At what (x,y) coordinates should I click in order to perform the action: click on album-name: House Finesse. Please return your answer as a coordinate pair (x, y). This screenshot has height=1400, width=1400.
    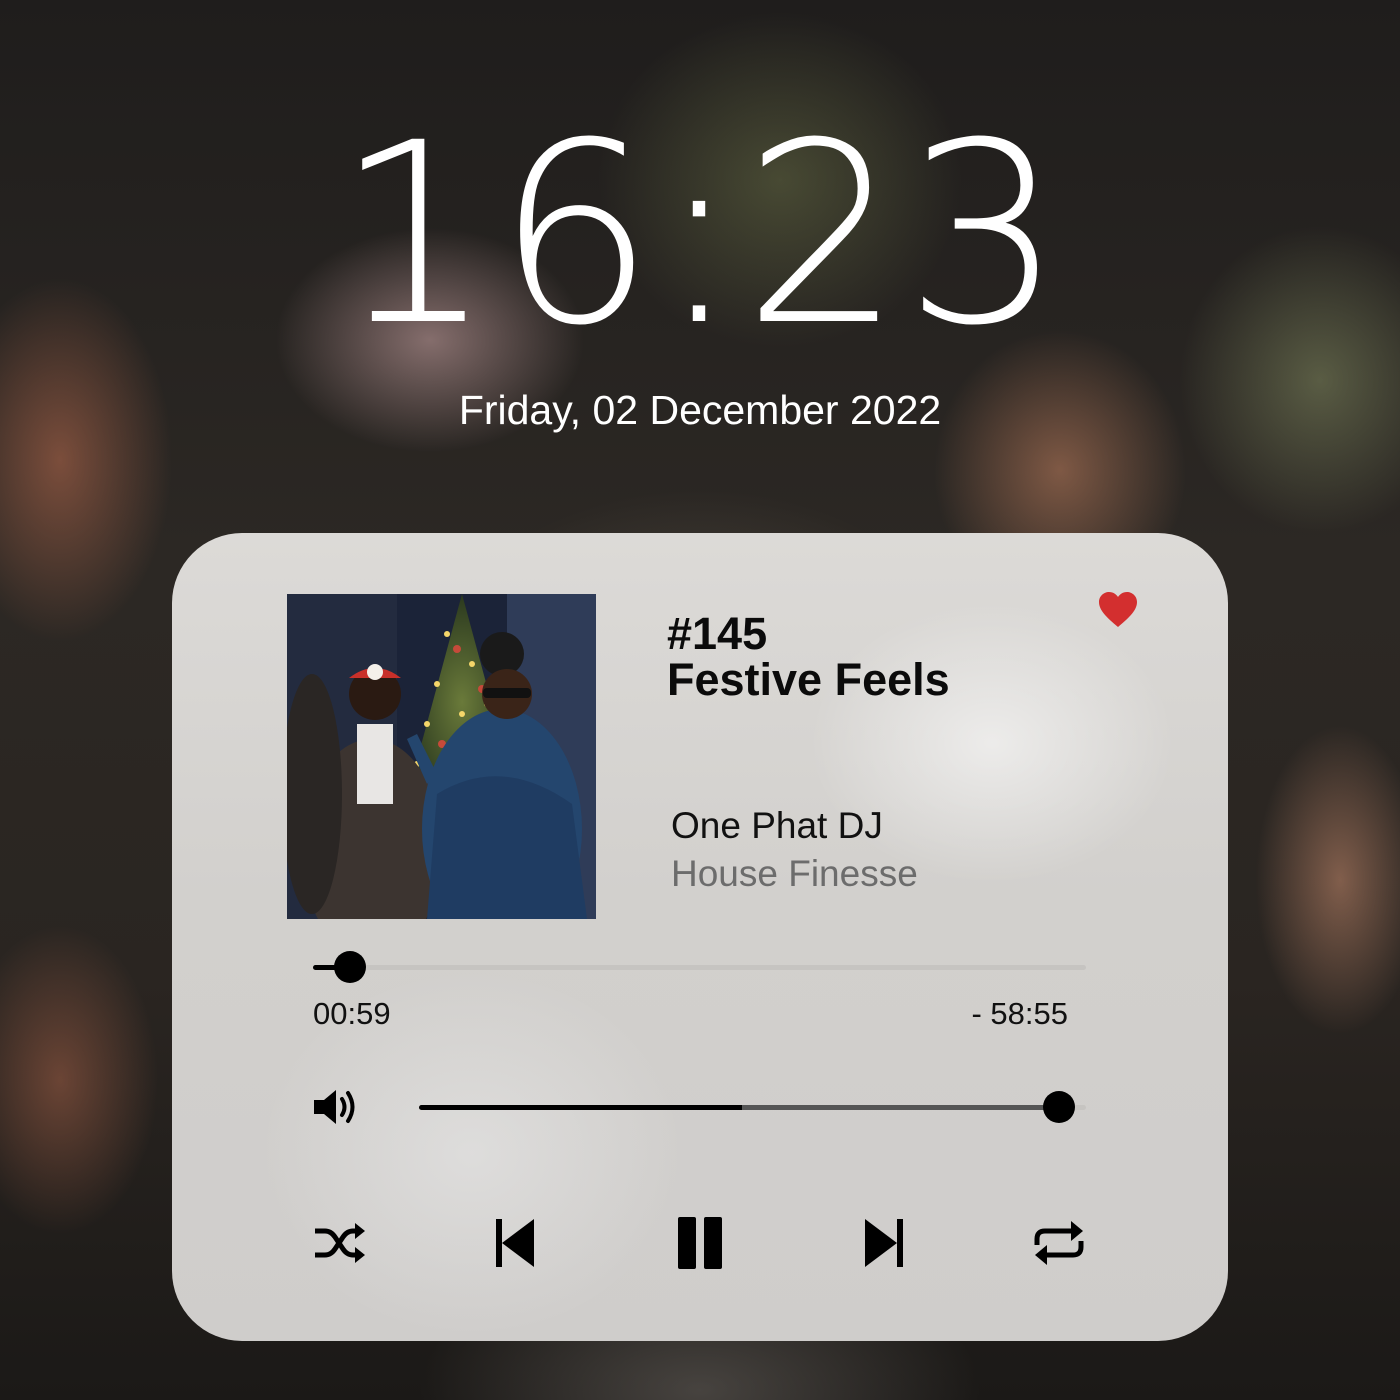
    Looking at the image, I should click on (794, 873).